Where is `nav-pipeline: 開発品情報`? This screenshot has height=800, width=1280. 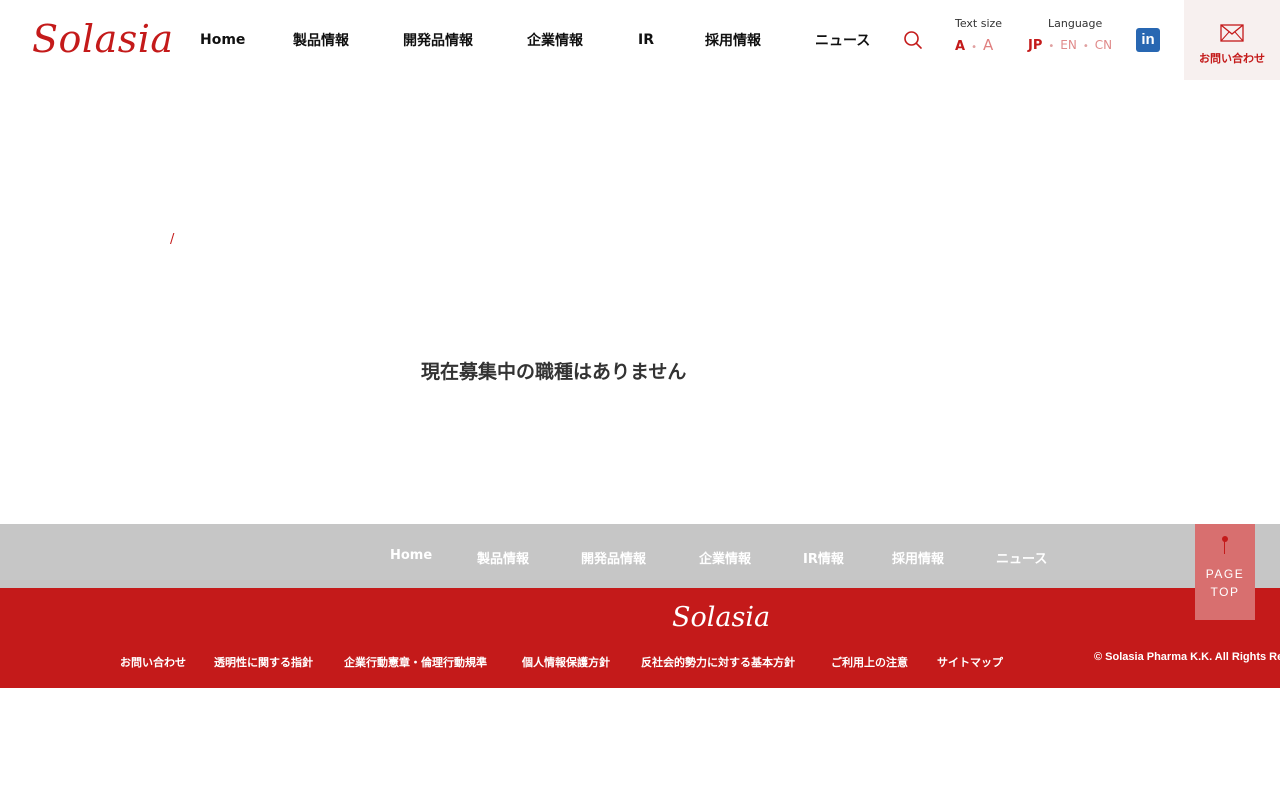
nav-pipeline: 開発品情報 is located at coordinates (438, 40).